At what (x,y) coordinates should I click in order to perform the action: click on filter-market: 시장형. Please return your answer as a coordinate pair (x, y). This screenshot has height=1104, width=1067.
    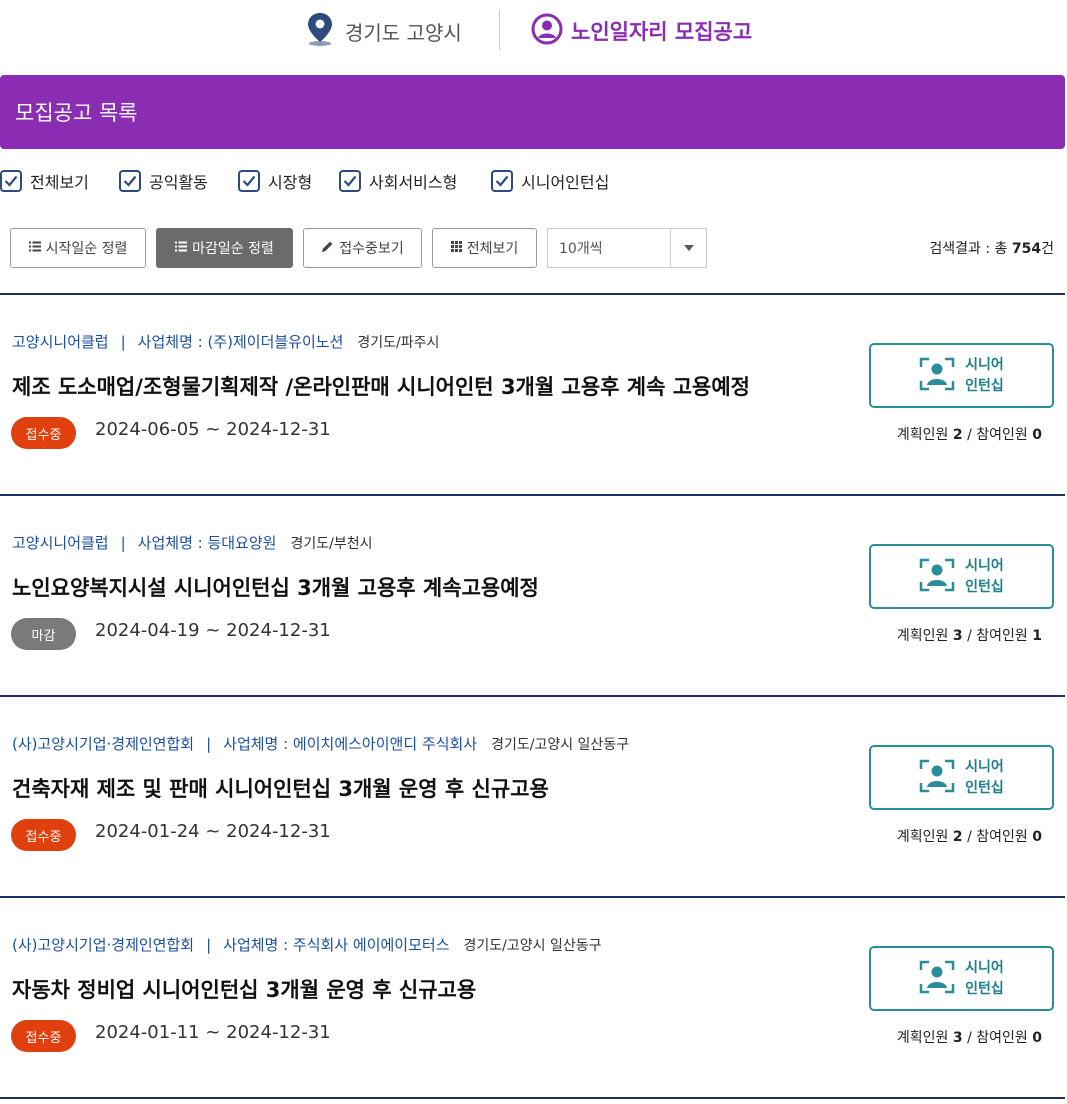
    Looking at the image, I should click on (275, 181).